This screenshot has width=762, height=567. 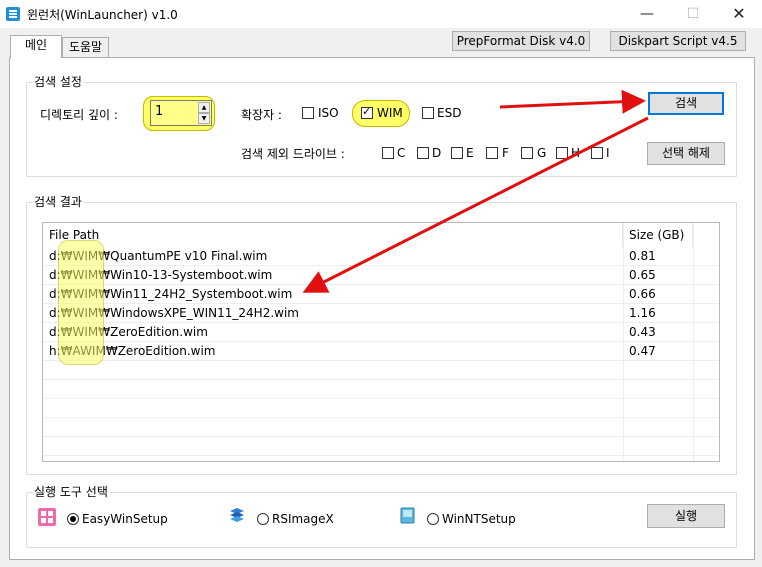 I want to click on window-title: 윈런처(WinLauncher) v1.0, so click(x=102, y=15).